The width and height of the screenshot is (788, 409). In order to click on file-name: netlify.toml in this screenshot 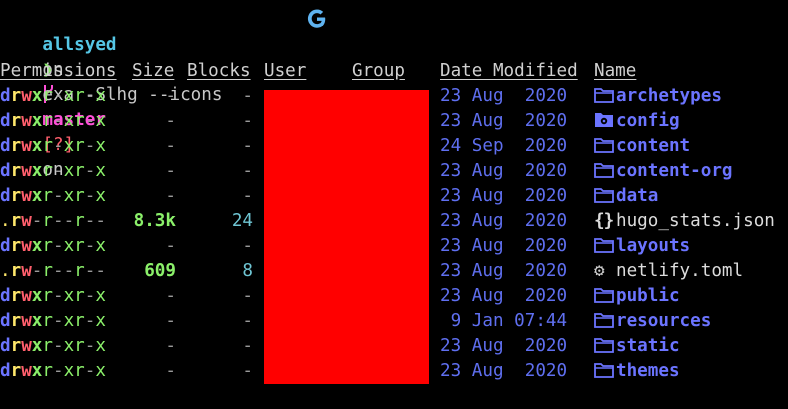, I will do `click(679, 271)`.